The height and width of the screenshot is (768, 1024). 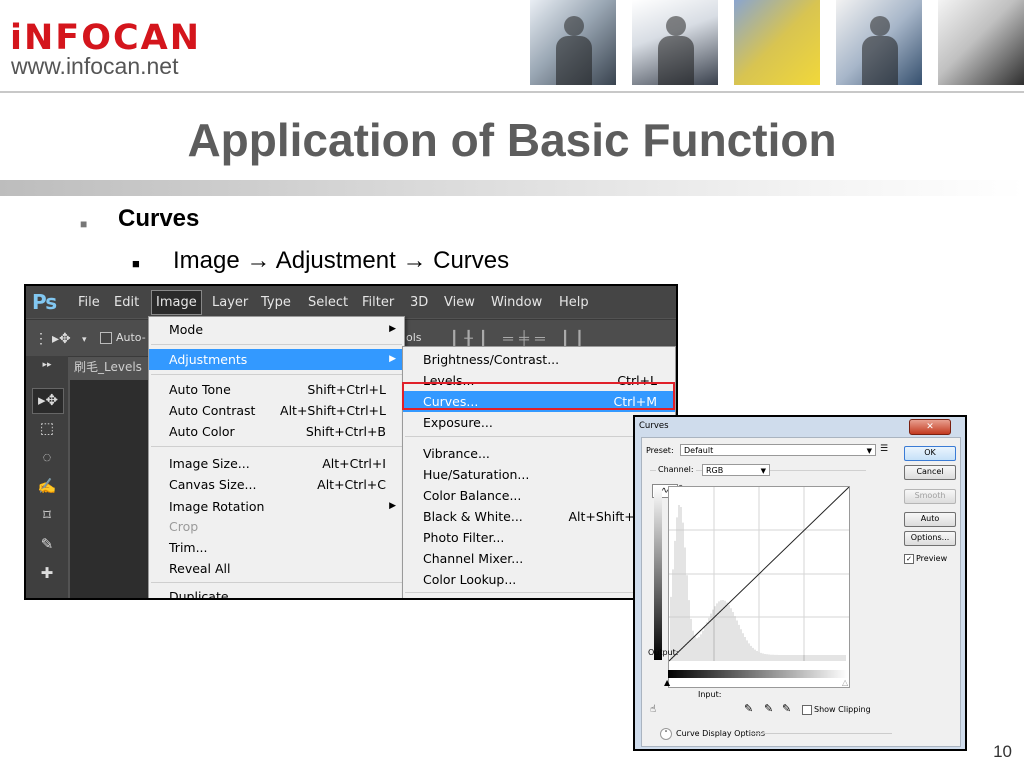 I want to click on output-gradient-bar, so click(x=658, y=573).